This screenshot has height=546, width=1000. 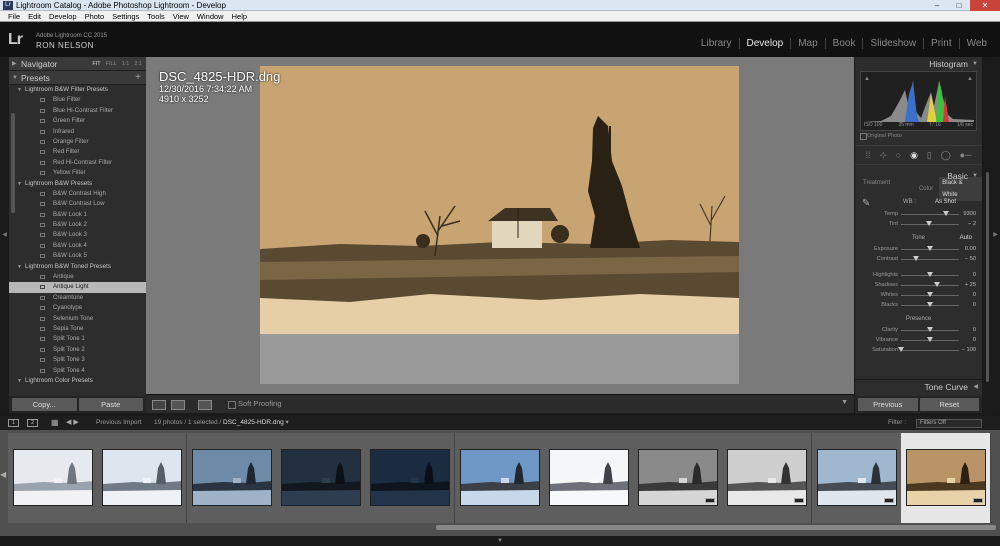 I want to click on preset-item: B&W Contrast High, so click(x=77, y=194).